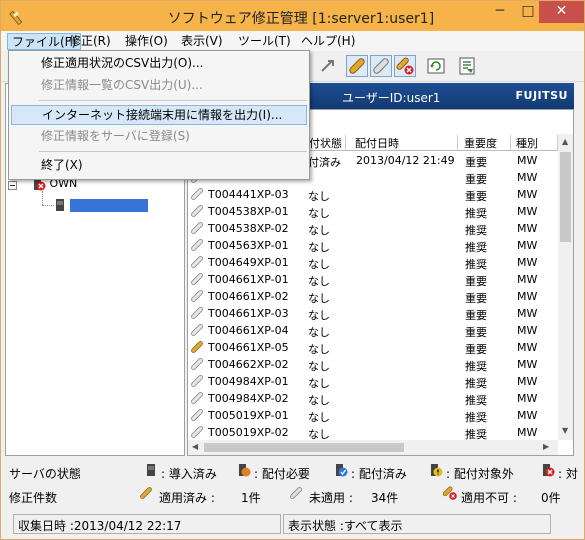 The width and height of the screenshot is (585, 540). What do you see at coordinates (342, 470) in the screenshot?
I see `distributed-icon` at bounding box center [342, 470].